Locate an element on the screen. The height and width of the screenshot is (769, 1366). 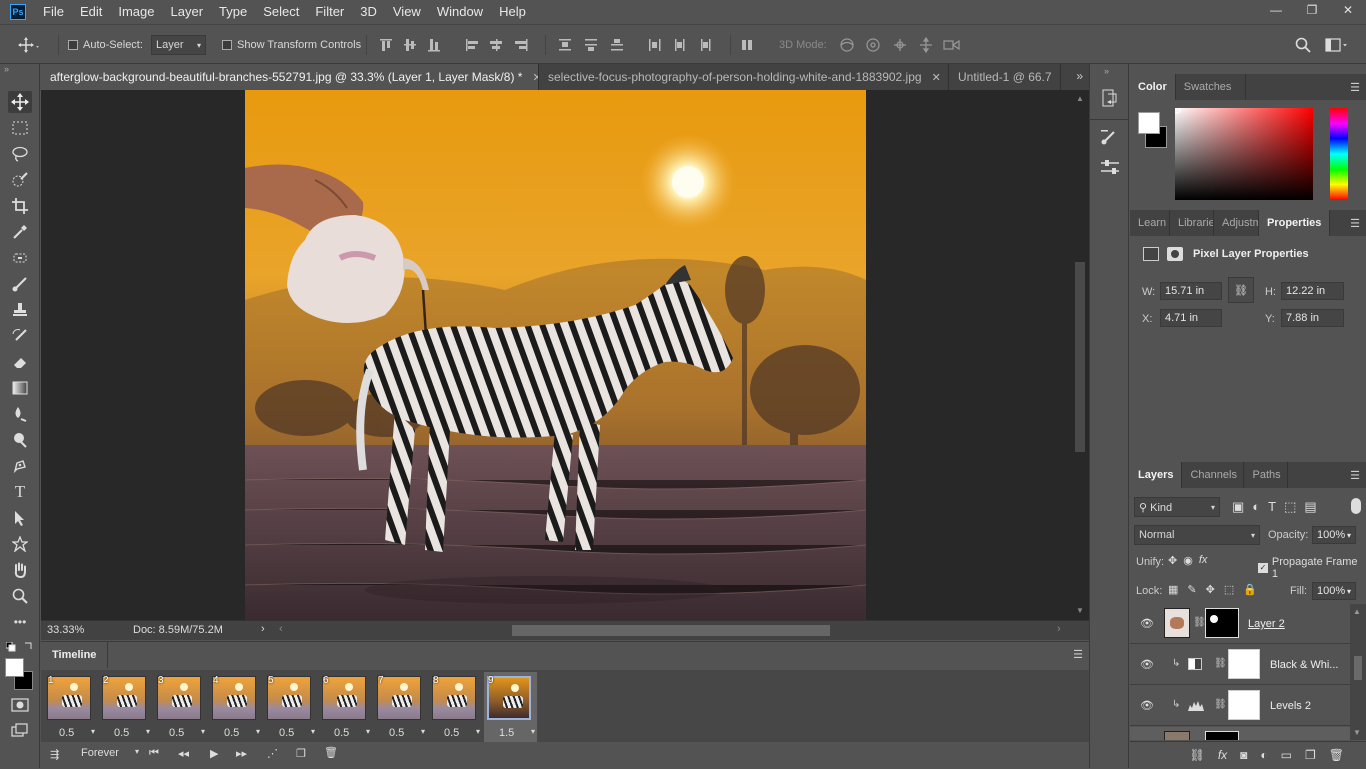
tab-properties: Properties is located at coordinates (1295, 223).